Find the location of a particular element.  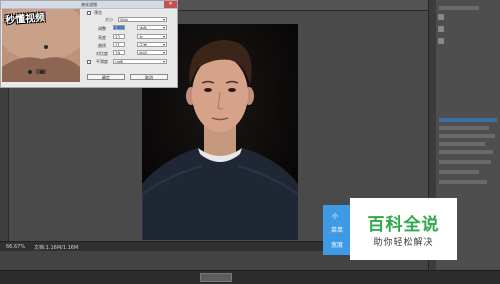

label-preview: 预览 is located at coordinates (98, 12).